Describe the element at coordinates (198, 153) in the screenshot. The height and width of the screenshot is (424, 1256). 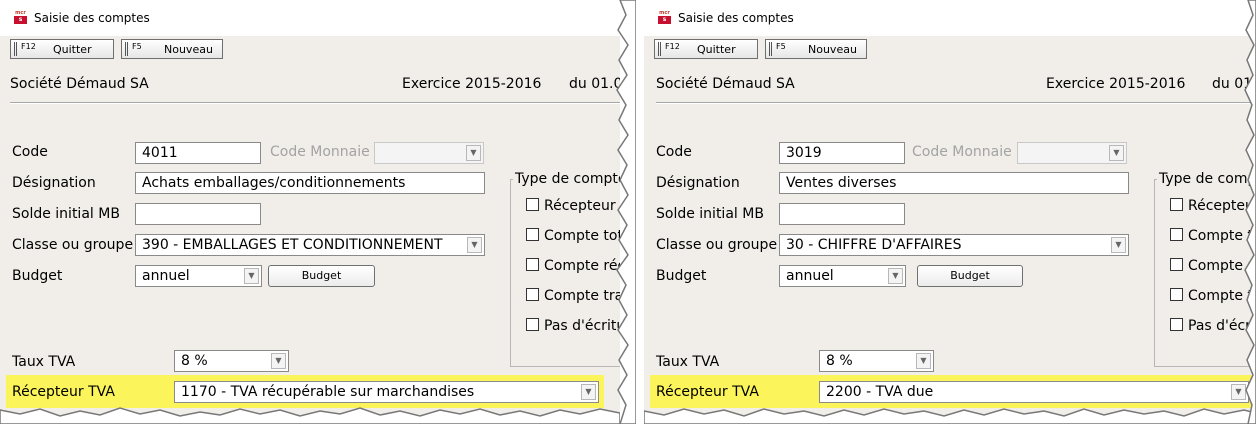
I see `code-field: 4011` at that location.